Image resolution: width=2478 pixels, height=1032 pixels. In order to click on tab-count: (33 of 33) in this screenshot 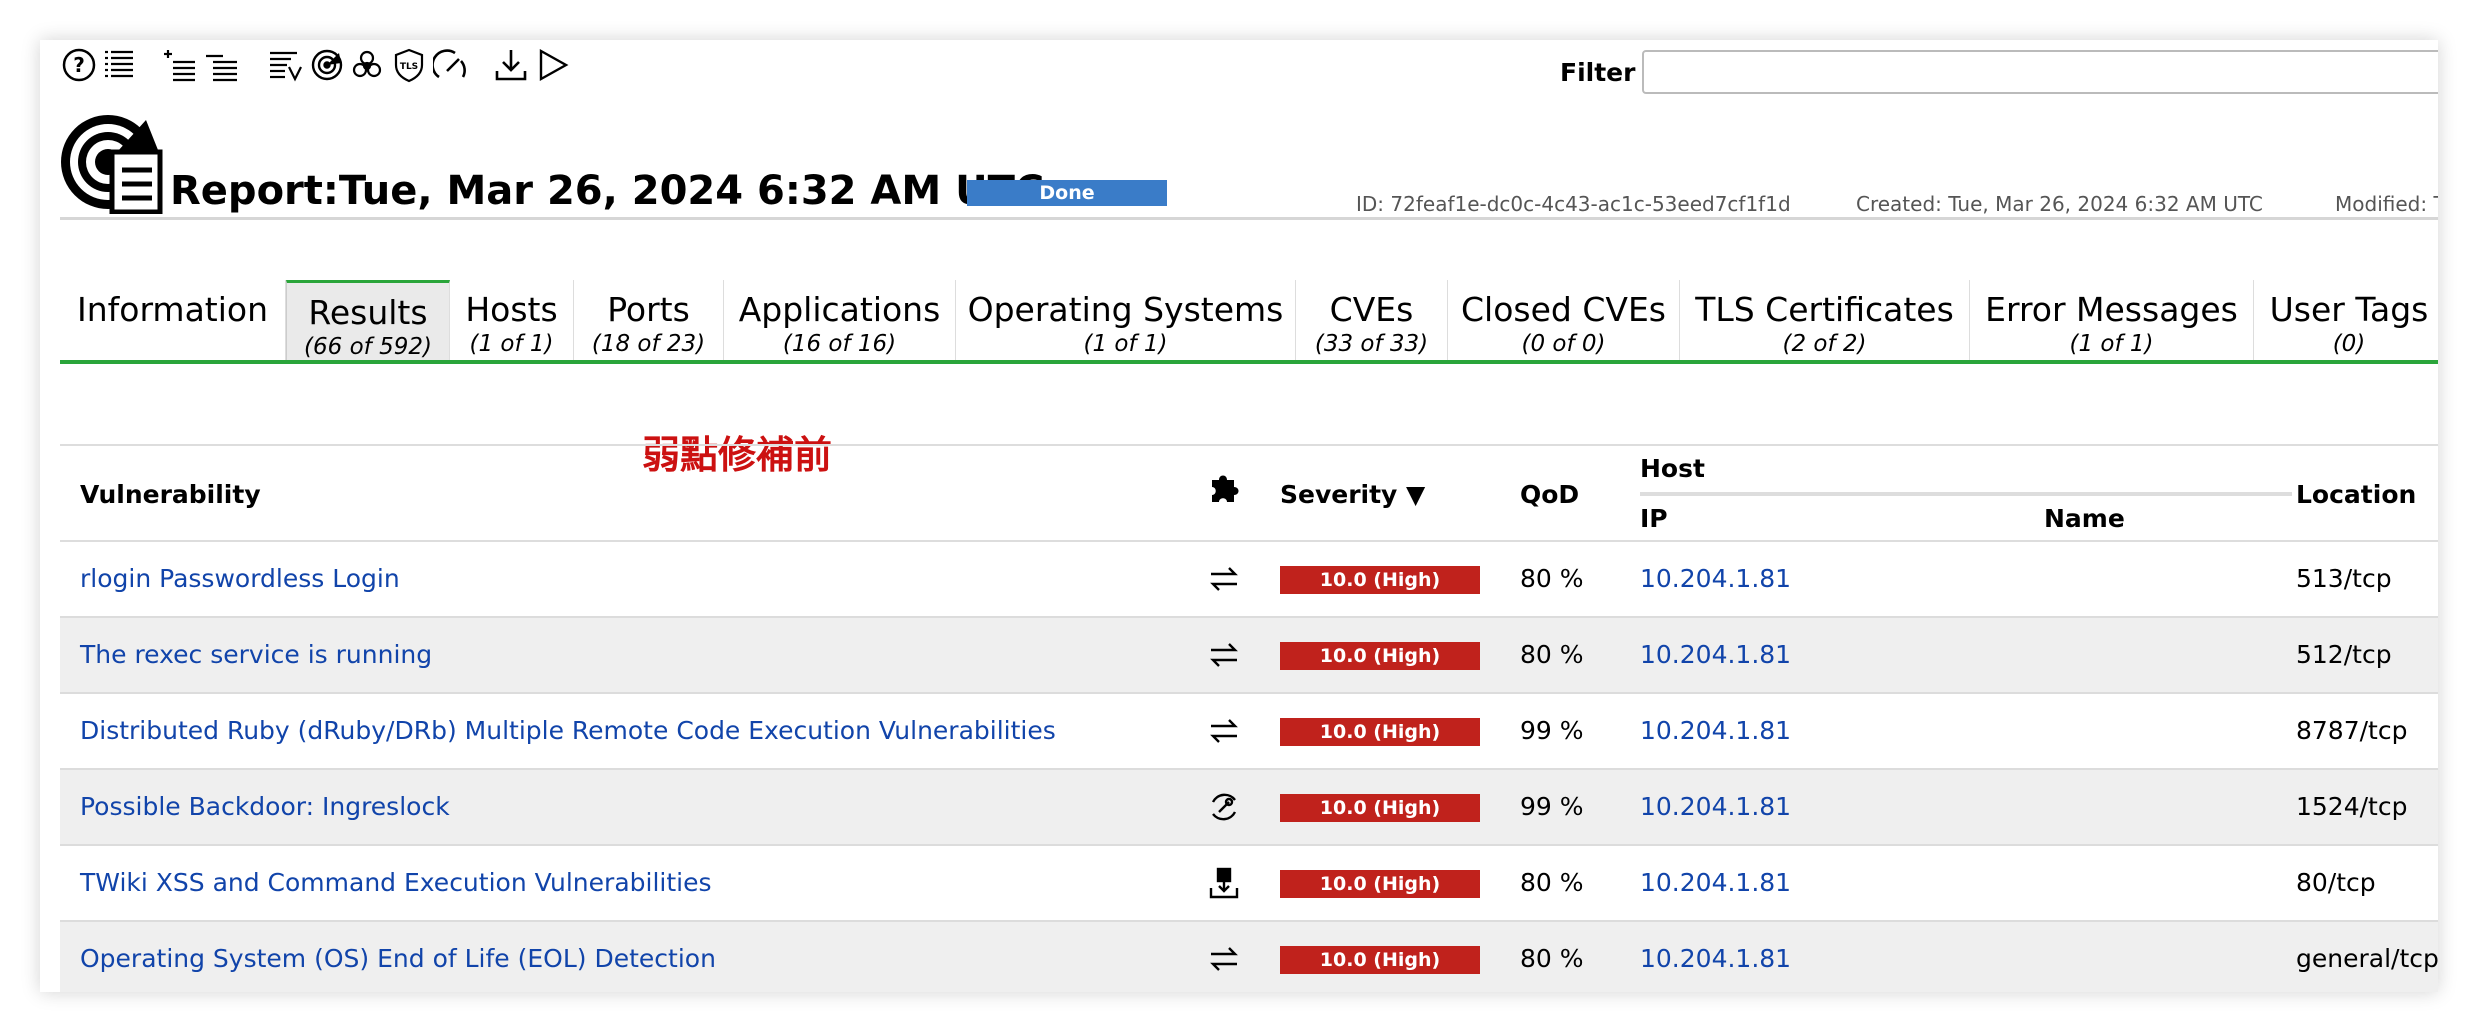, I will do `click(1371, 344)`.